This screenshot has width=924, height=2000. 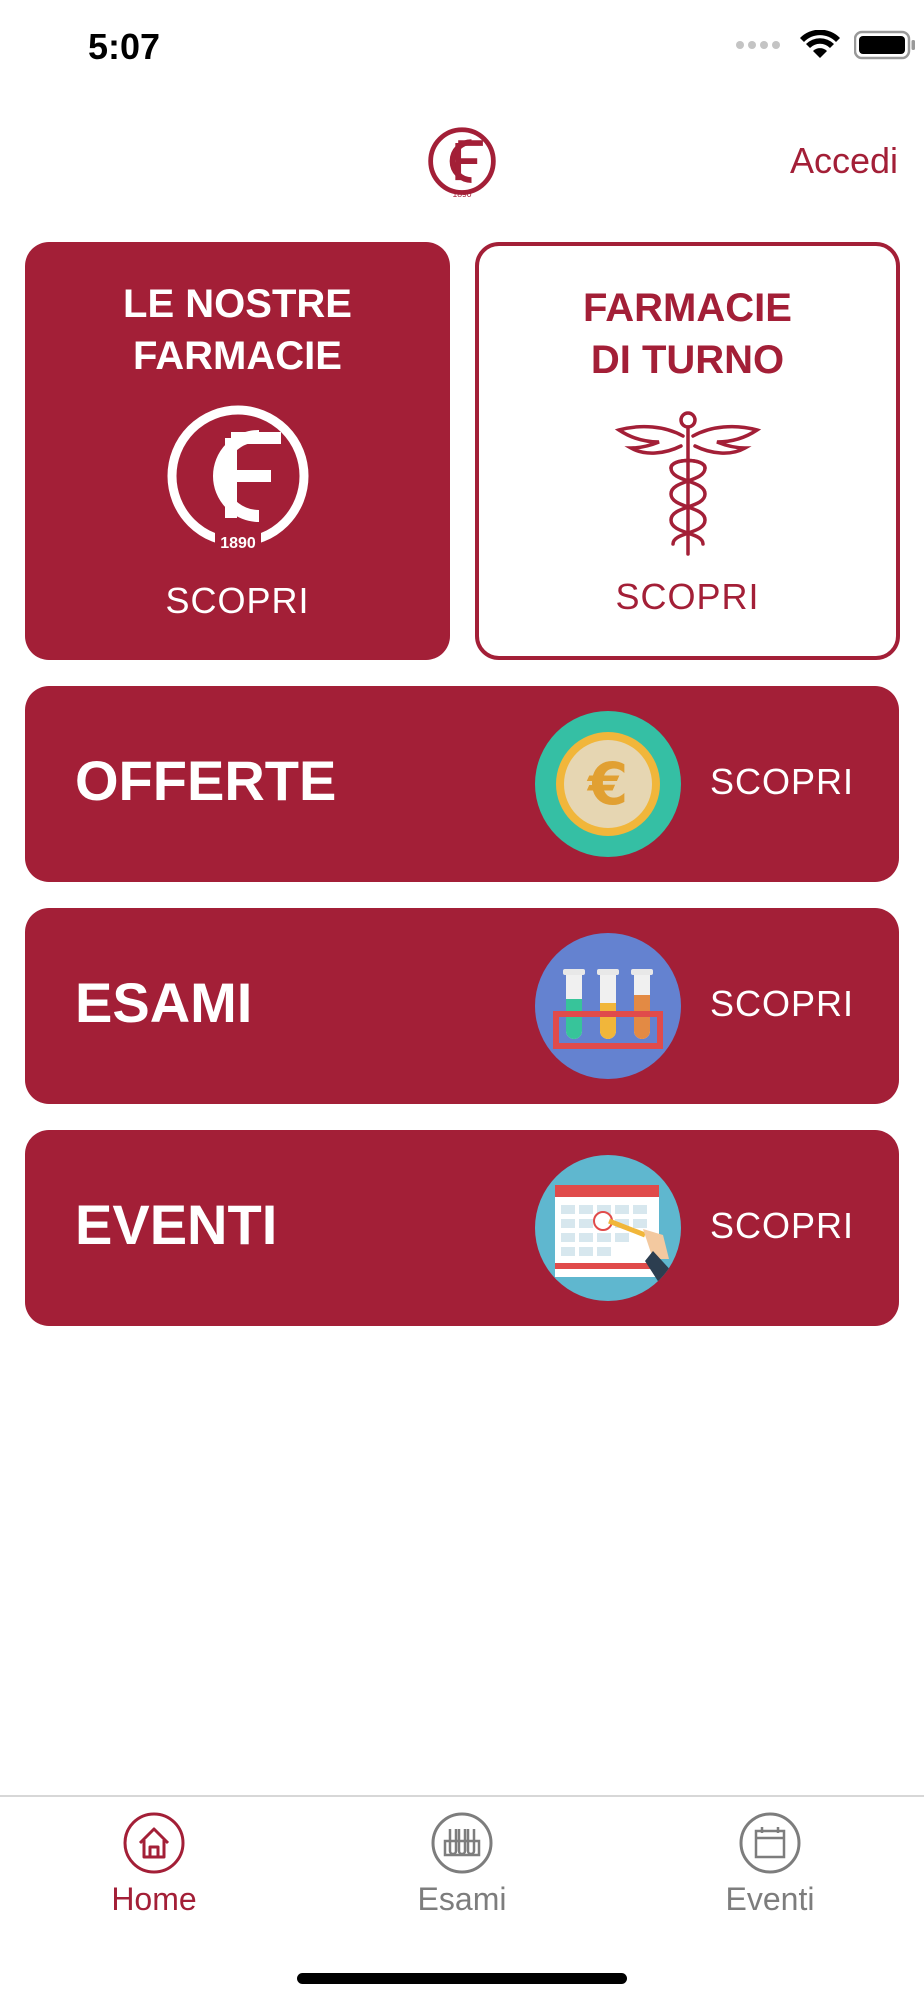 I want to click on our-pharmacies-card: LE NOSTRE FARMACIE 1890 SCOPRI, so click(x=237, y=451).